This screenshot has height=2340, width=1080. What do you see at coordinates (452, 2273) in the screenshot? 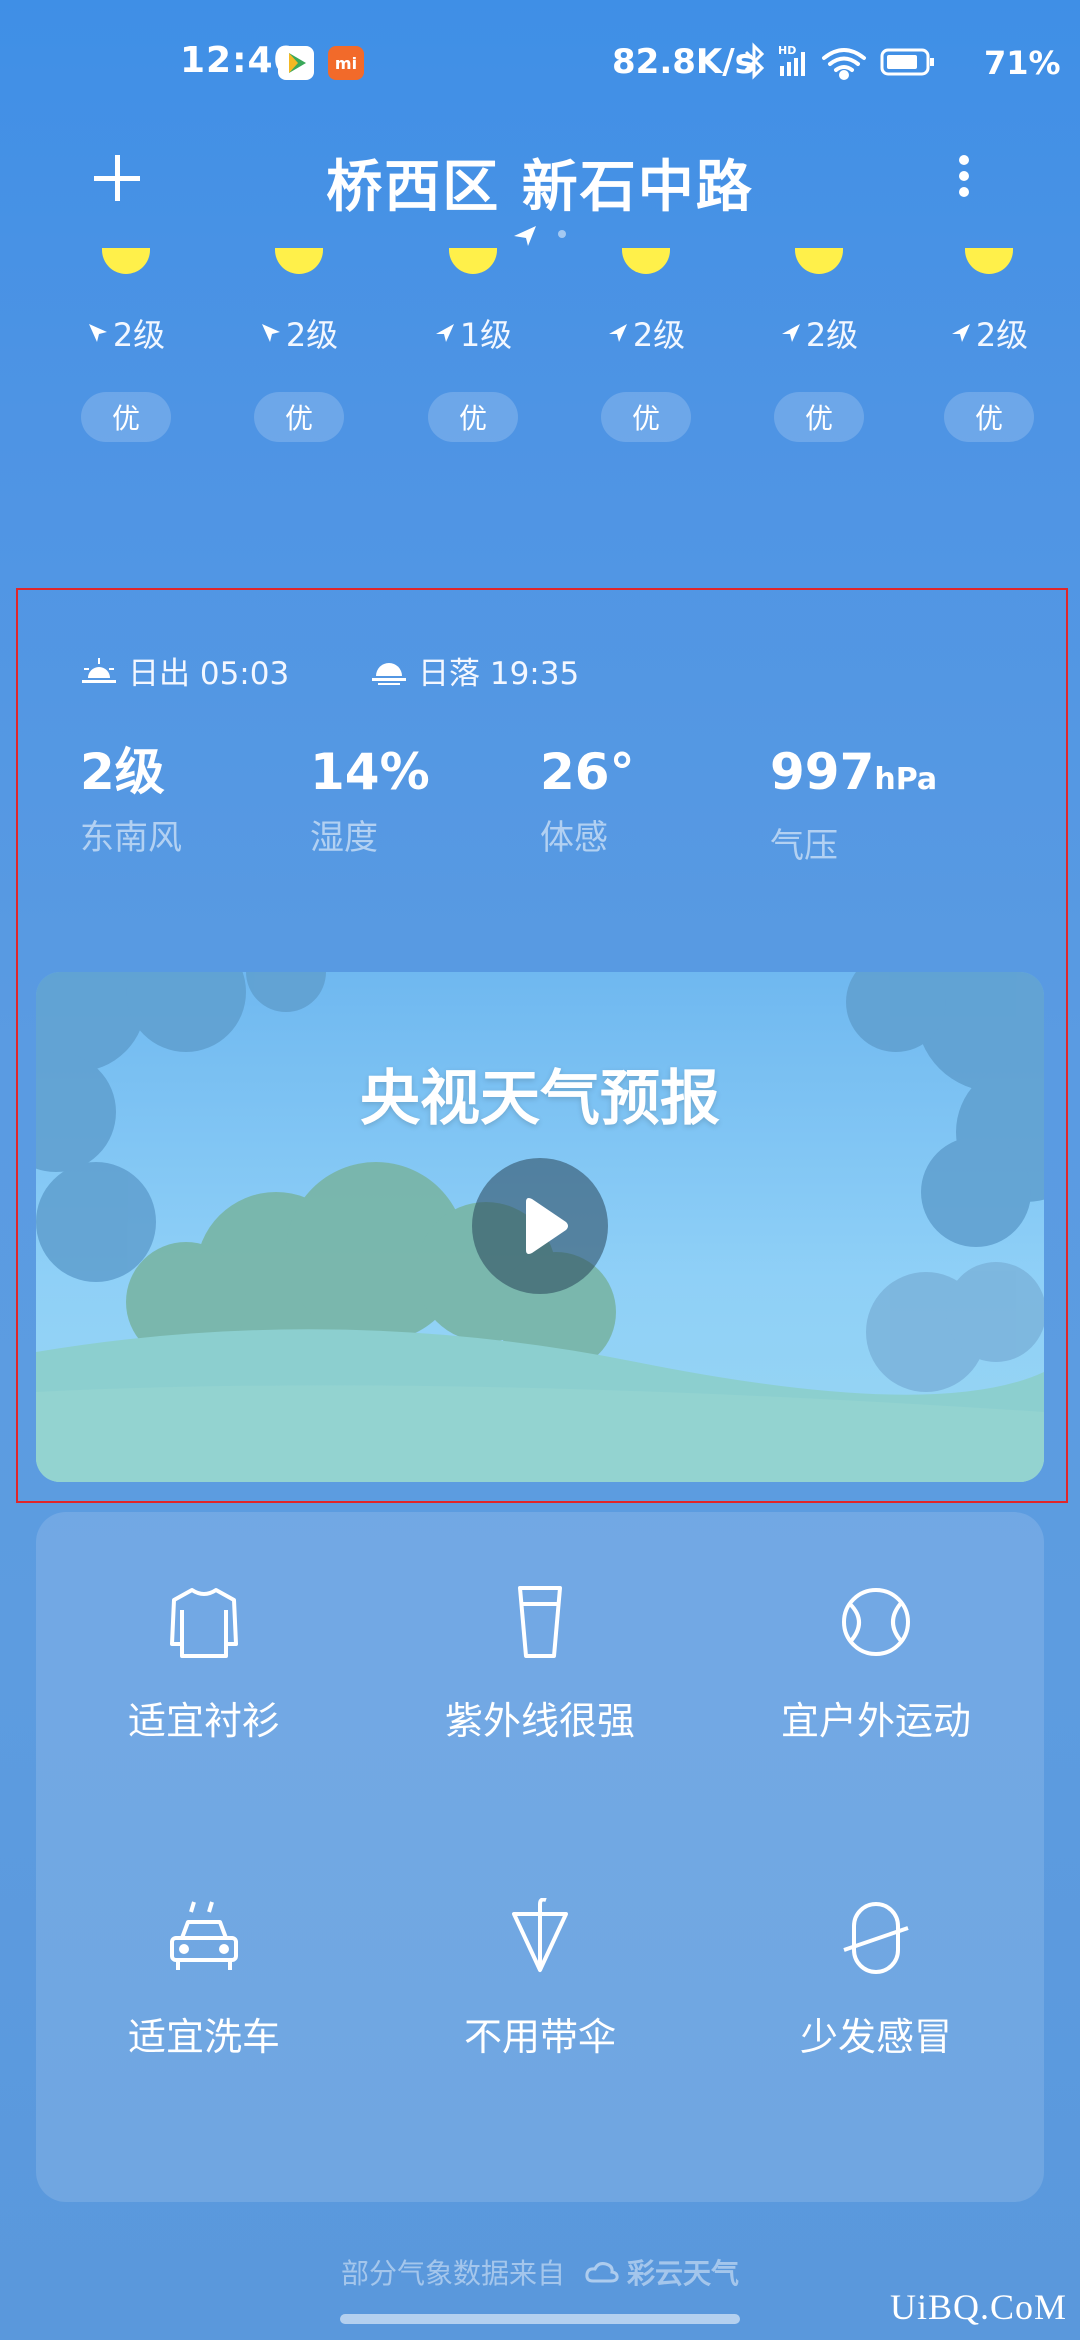
I see `source-text: 部分气象数据来自` at bounding box center [452, 2273].